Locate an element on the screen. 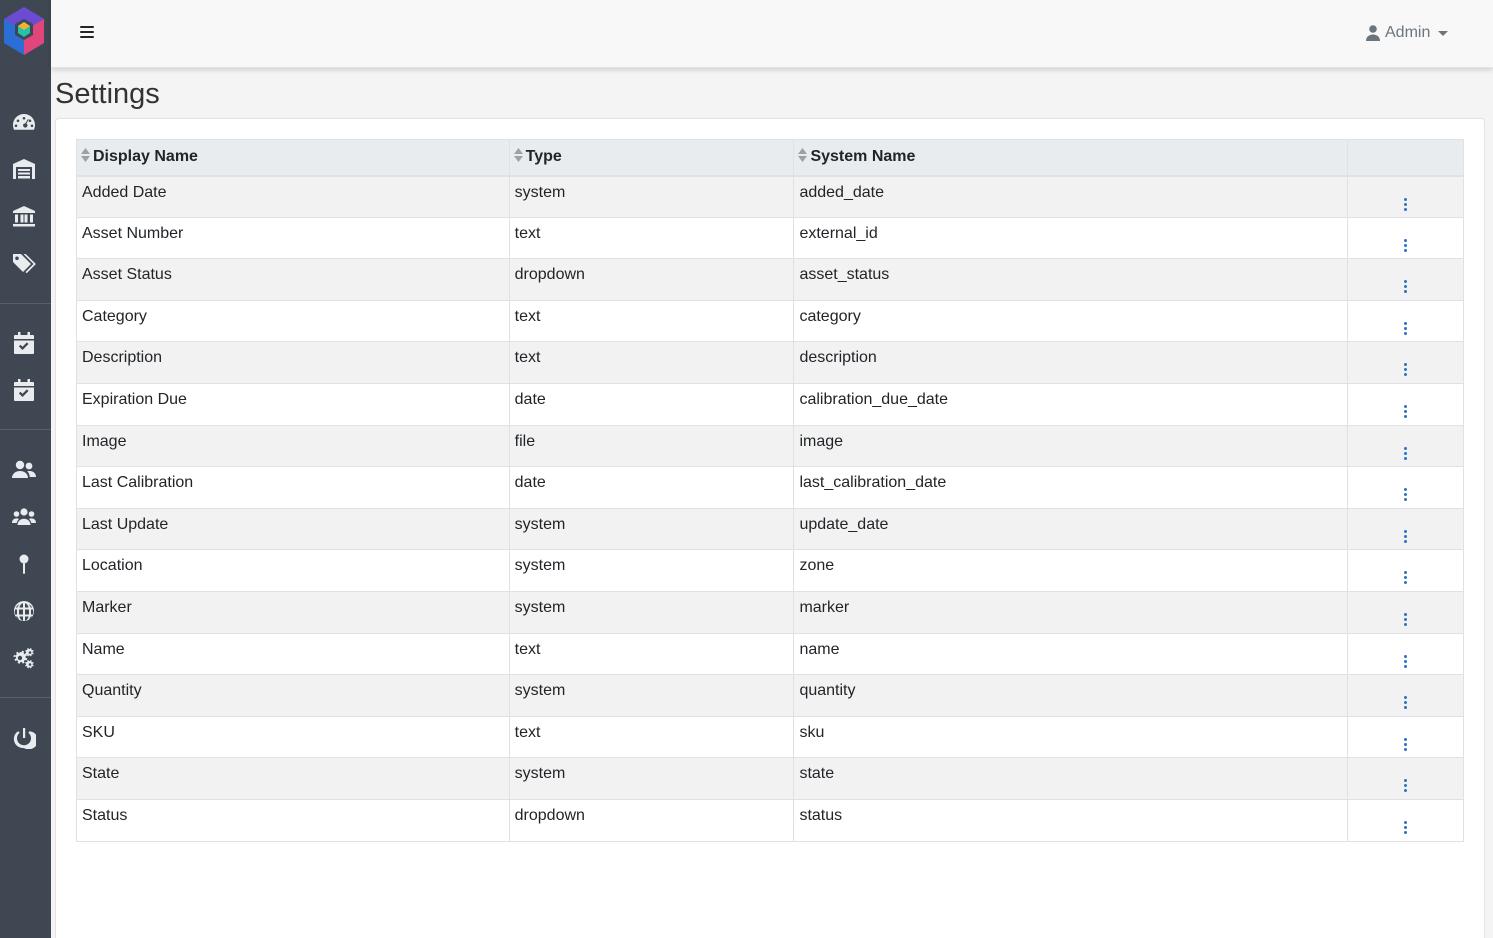  power-icon is located at coordinates (24, 738).